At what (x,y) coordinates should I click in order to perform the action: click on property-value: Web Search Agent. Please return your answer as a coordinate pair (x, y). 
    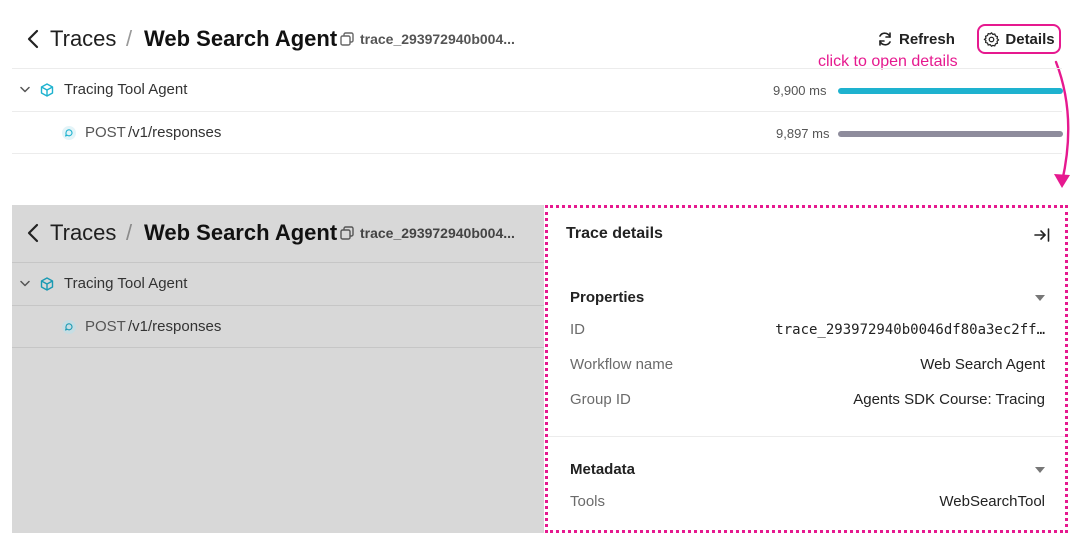
    Looking at the image, I should click on (982, 364).